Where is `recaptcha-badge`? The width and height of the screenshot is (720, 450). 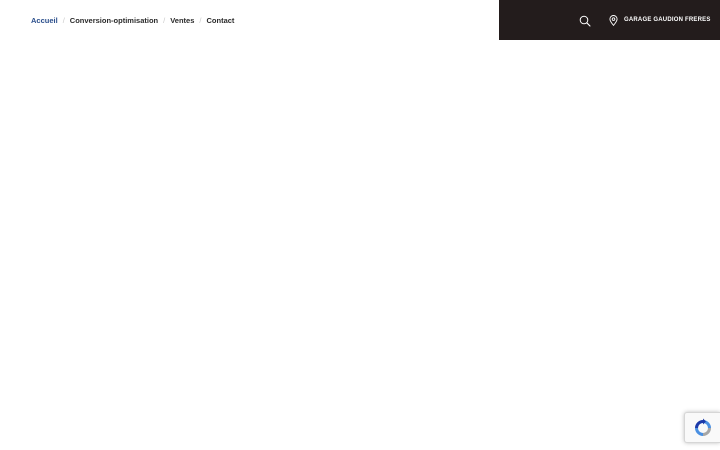 recaptcha-badge is located at coordinates (702, 427).